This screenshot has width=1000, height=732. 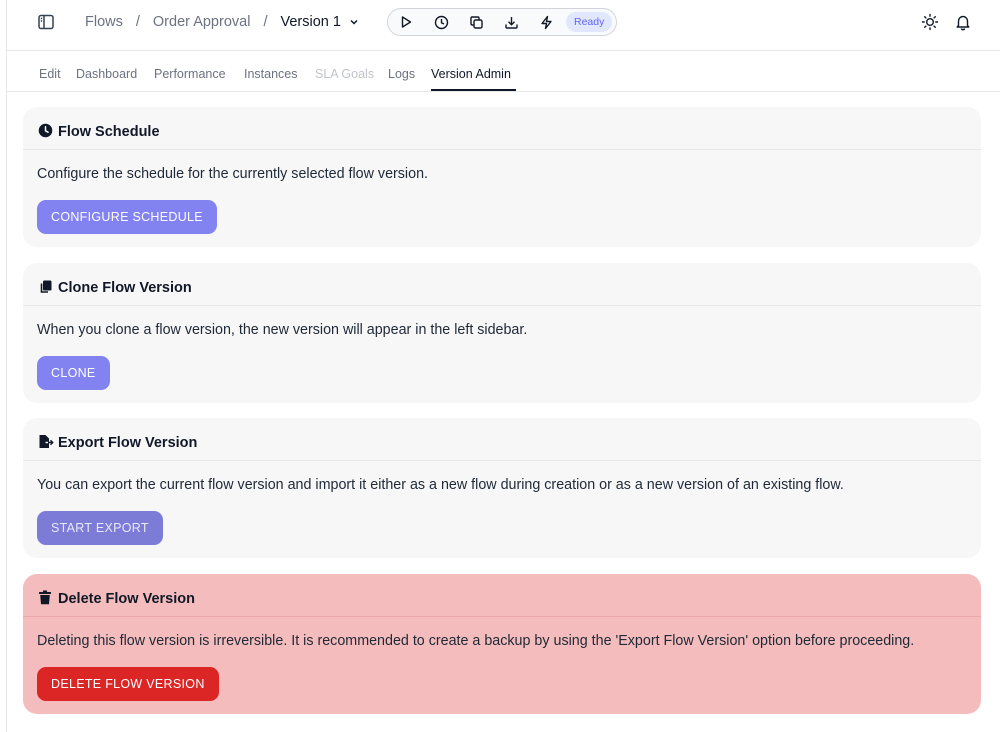 I want to click on breadcrumb-order-approval: Order Approval, so click(x=202, y=22).